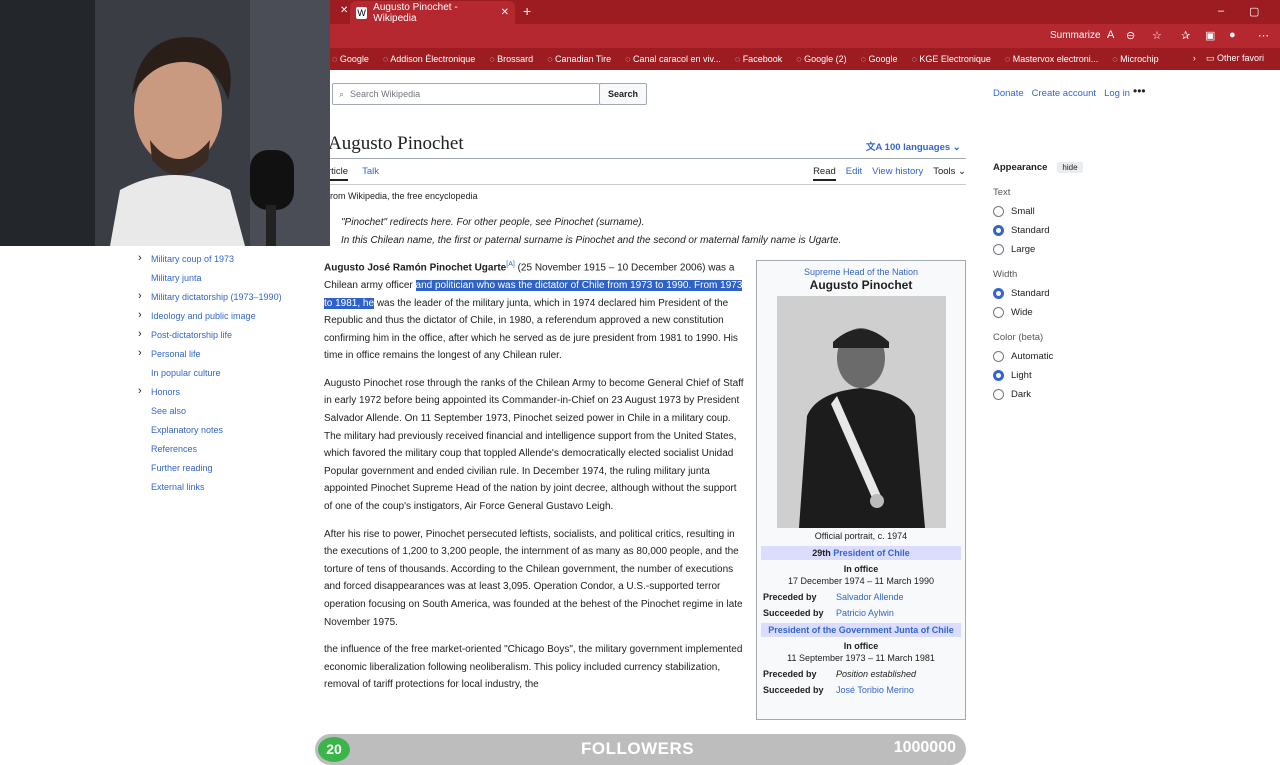 Image resolution: width=1280 pixels, height=765 pixels. Describe the element at coordinates (865, 613) in the screenshot. I see `successor-link: Patricio Aylwin` at that location.